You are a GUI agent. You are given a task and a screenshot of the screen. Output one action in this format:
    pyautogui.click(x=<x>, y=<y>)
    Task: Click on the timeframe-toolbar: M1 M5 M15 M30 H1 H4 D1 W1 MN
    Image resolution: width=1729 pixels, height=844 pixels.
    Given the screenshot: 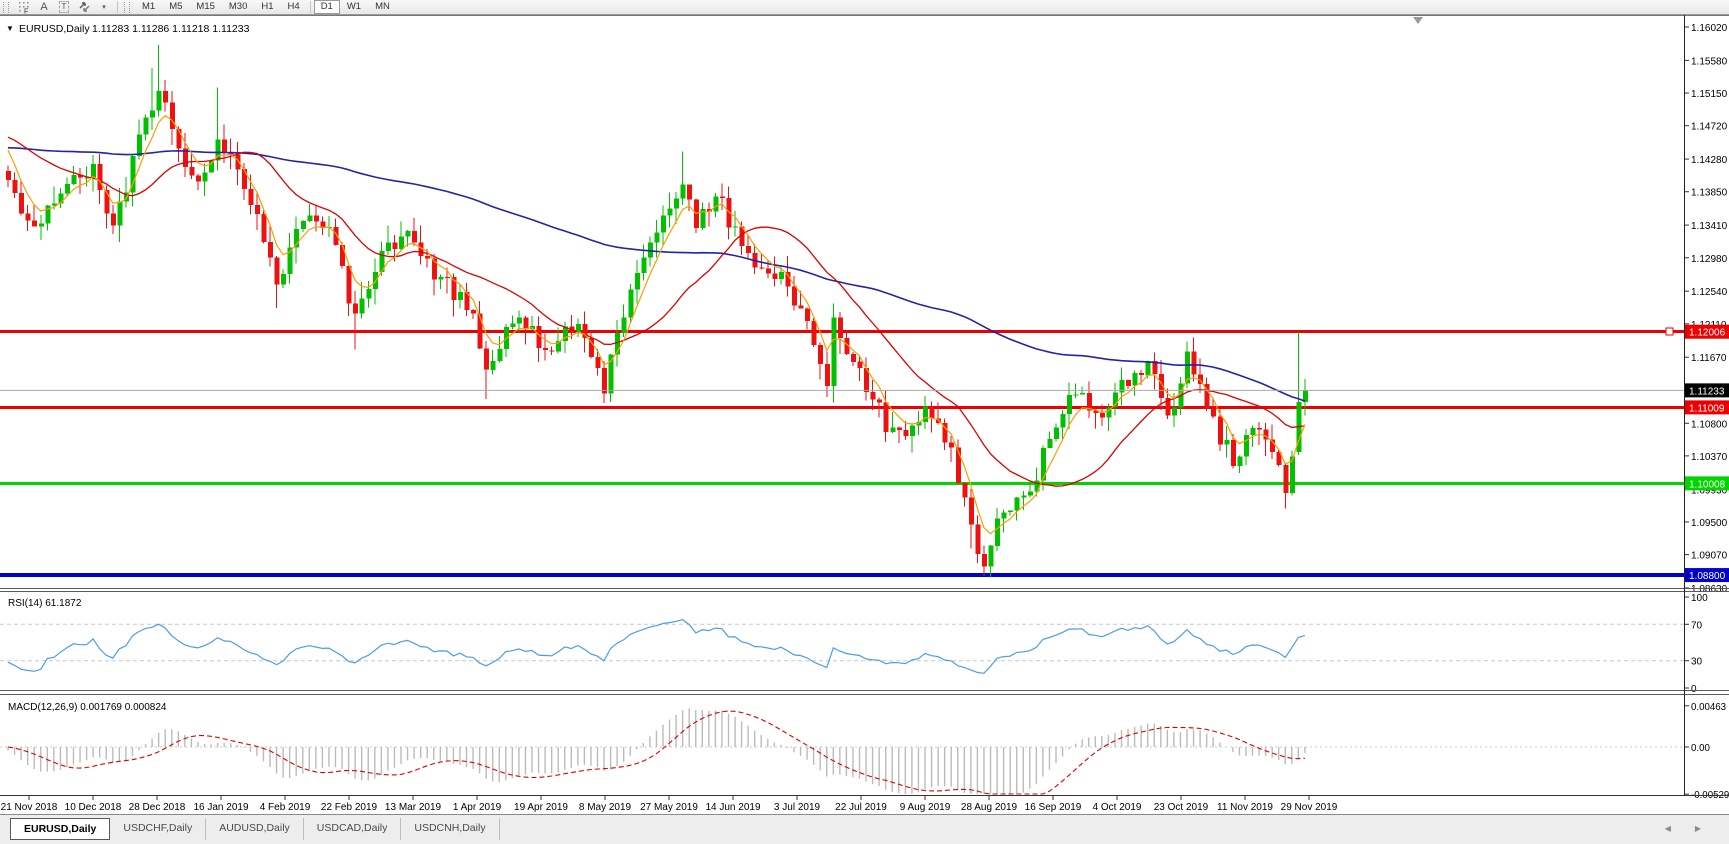 What is the action you would take?
    pyautogui.click(x=266, y=7)
    